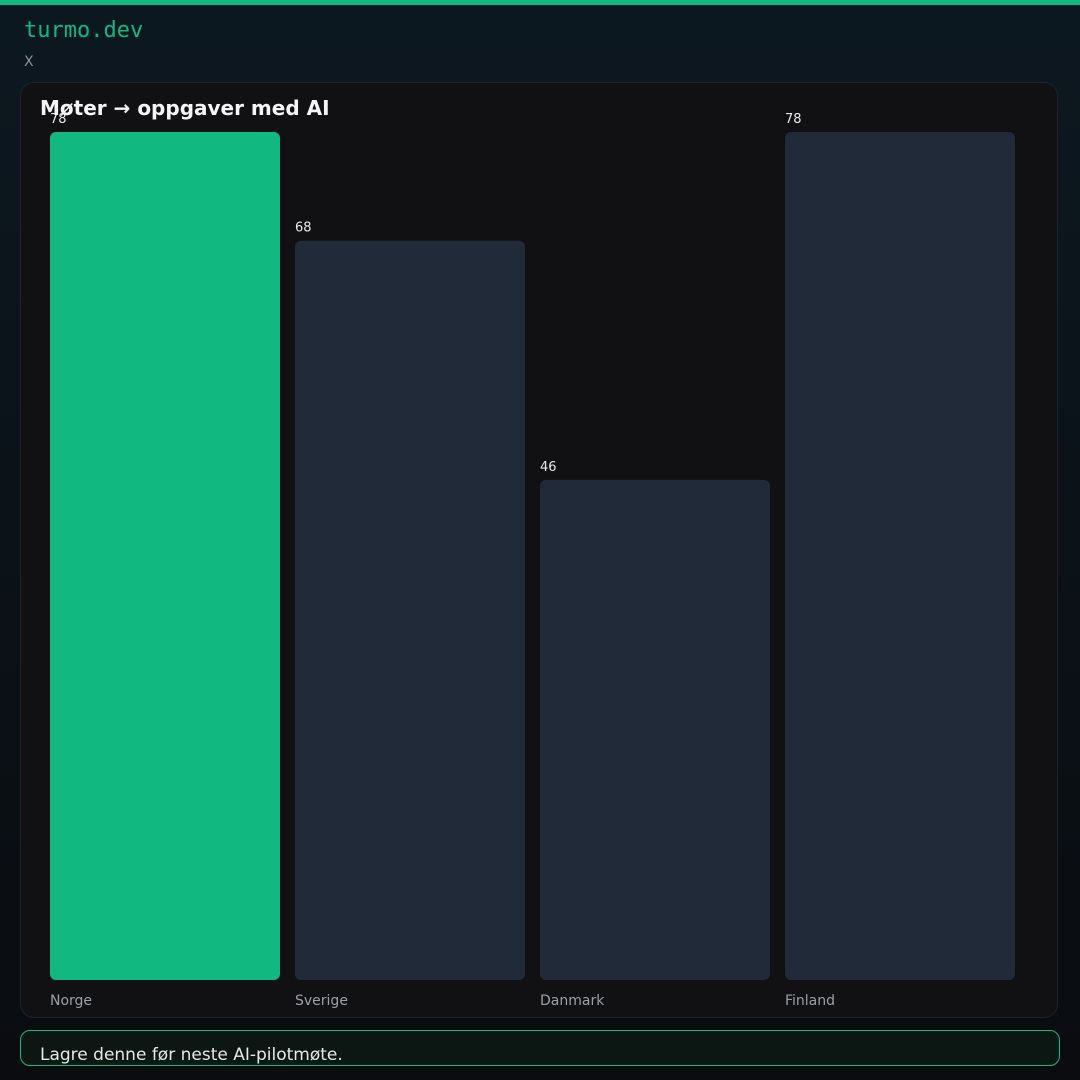 This screenshot has height=1080, width=1080. Describe the element at coordinates (185, 108) in the screenshot. I see `chart-title: Møter → oppgaver med AI` at that location.